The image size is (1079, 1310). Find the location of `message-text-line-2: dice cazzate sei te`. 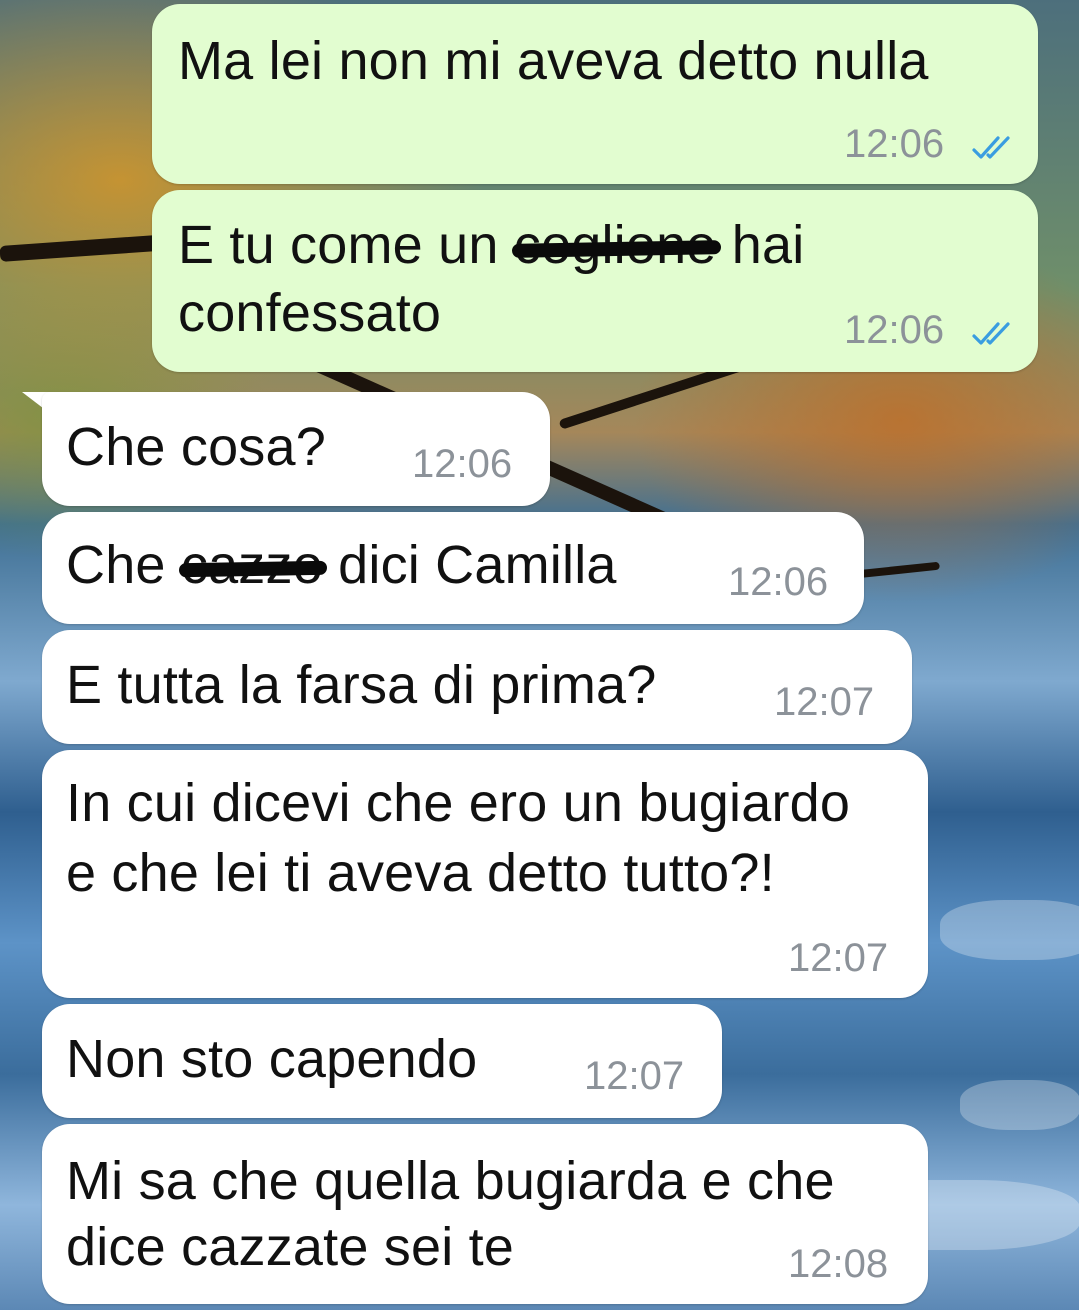

message-text-line-2: dice cazzate sei te is located at coordinates (290, 1247).